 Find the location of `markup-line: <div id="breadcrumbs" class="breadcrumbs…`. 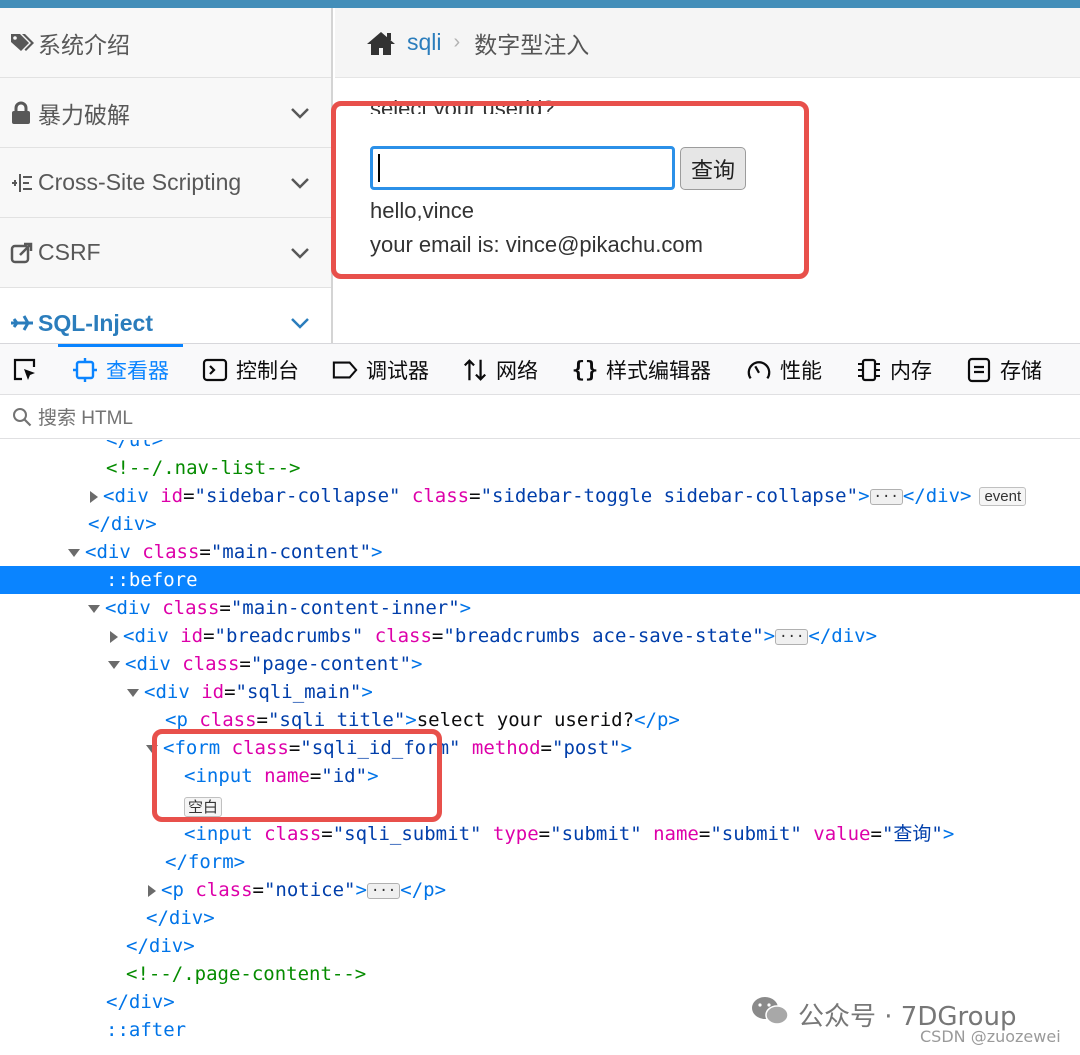

markup-line: <div id="breadcrumbs" class="breadcrumbs… is located at coordinates (540, 636).